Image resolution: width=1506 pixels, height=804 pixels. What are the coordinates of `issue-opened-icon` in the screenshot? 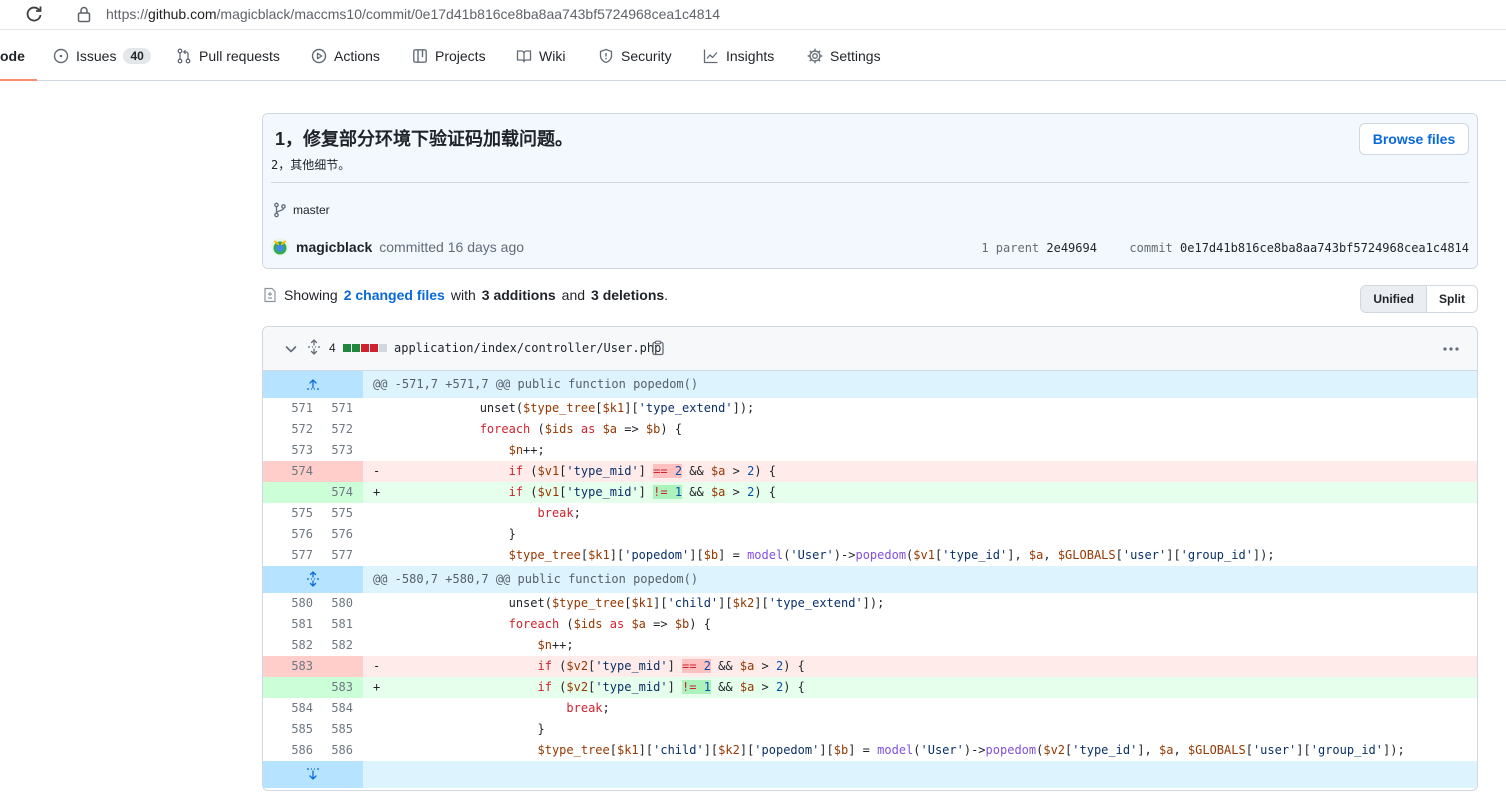 It's located at (61, 56).